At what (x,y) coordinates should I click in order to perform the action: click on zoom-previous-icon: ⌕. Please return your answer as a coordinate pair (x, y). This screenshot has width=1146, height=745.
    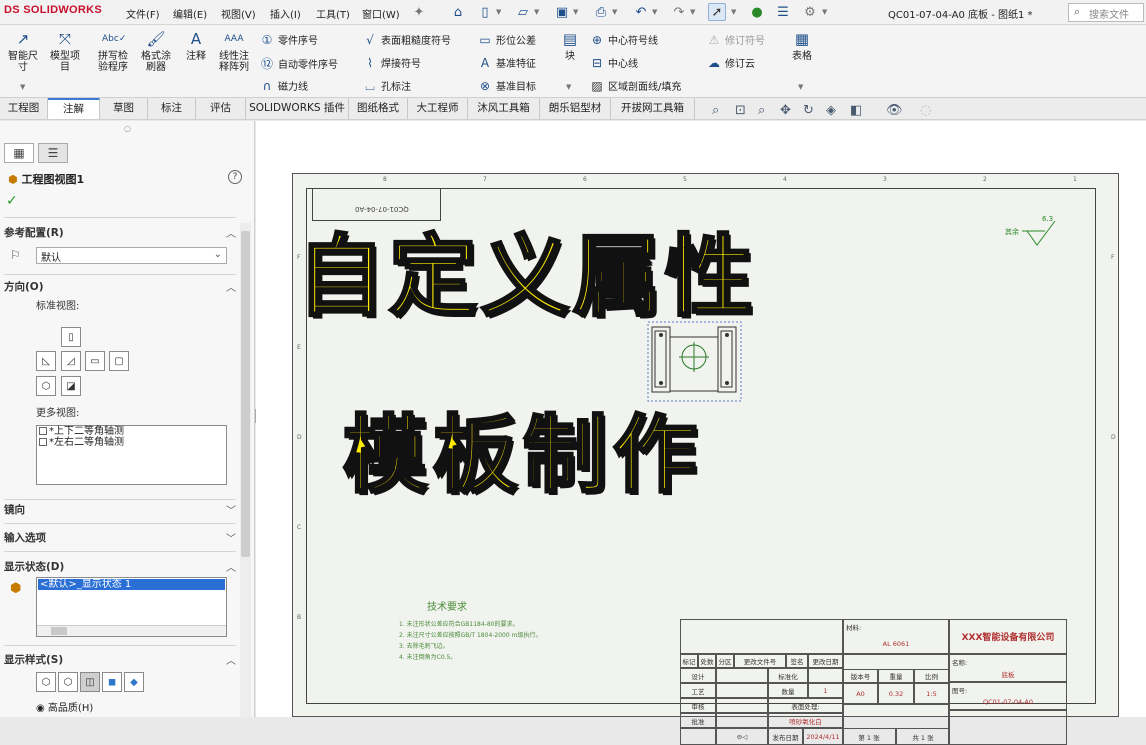
    Looking at the image, I should click on (761, 110).